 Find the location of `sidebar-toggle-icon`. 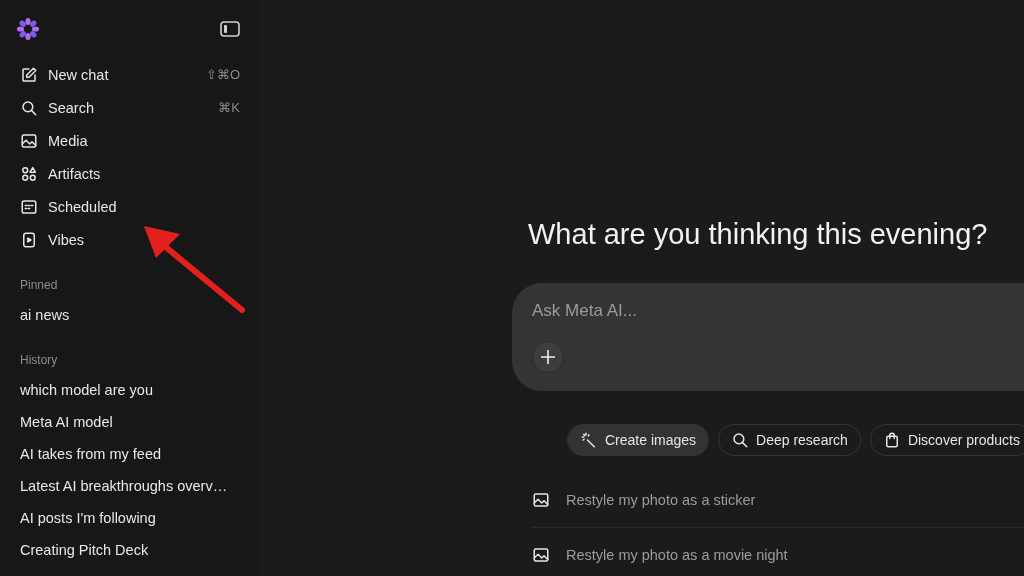

sidebar-toggle-icon is located at coordinates (230, 29).